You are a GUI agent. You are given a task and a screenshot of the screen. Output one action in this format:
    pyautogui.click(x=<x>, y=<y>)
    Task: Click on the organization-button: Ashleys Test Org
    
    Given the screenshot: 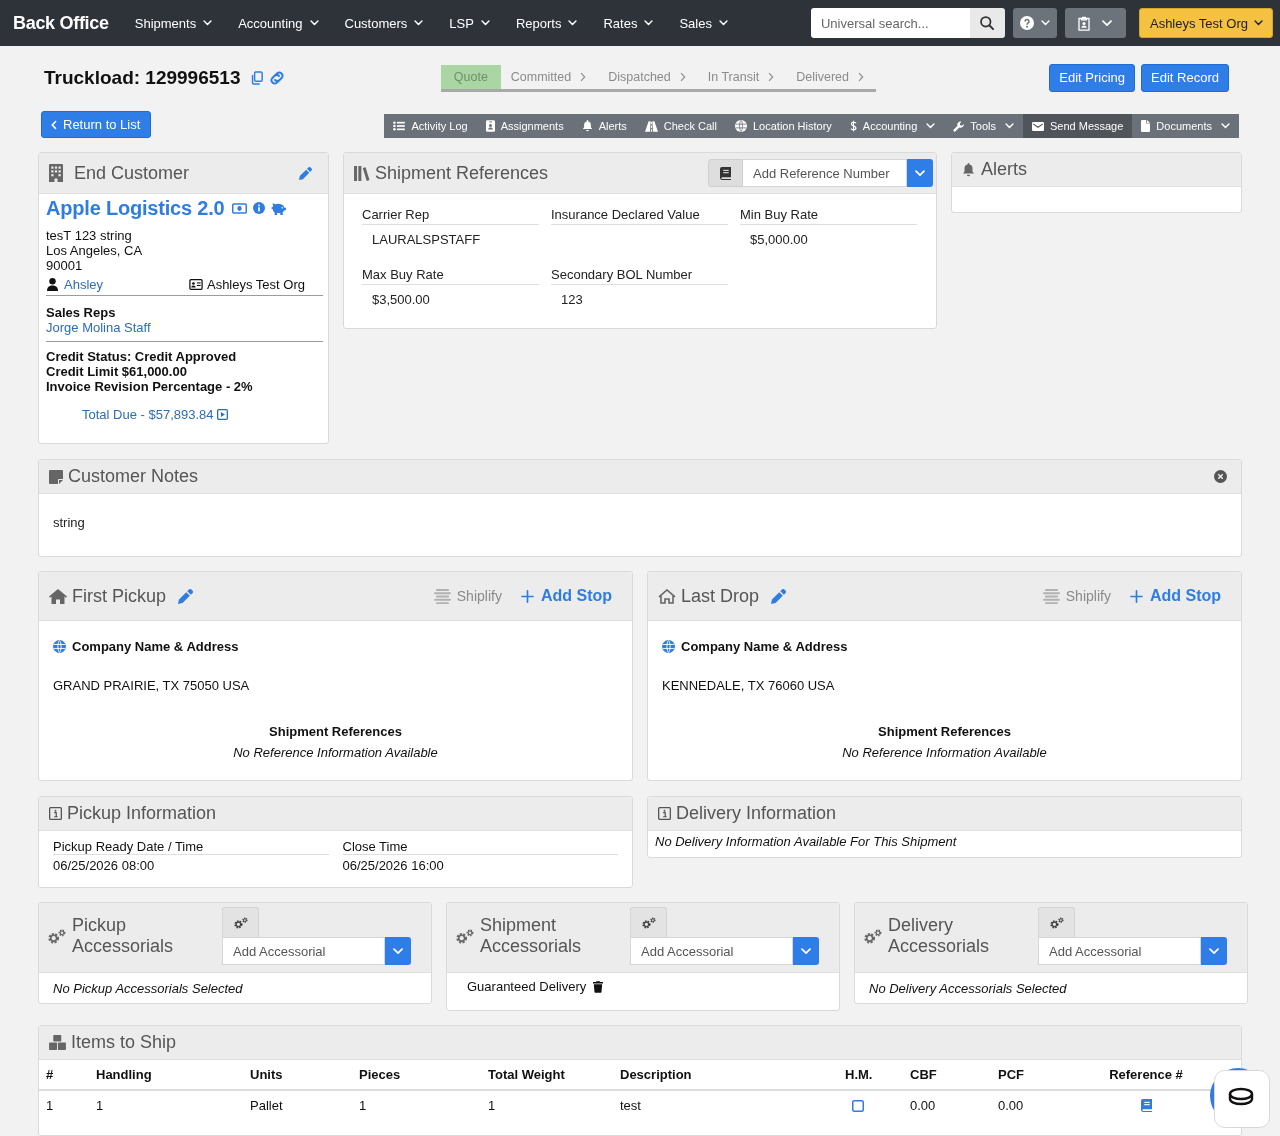 What is the action you would take?
    pyautogui.click(x=1205, y=23)
    